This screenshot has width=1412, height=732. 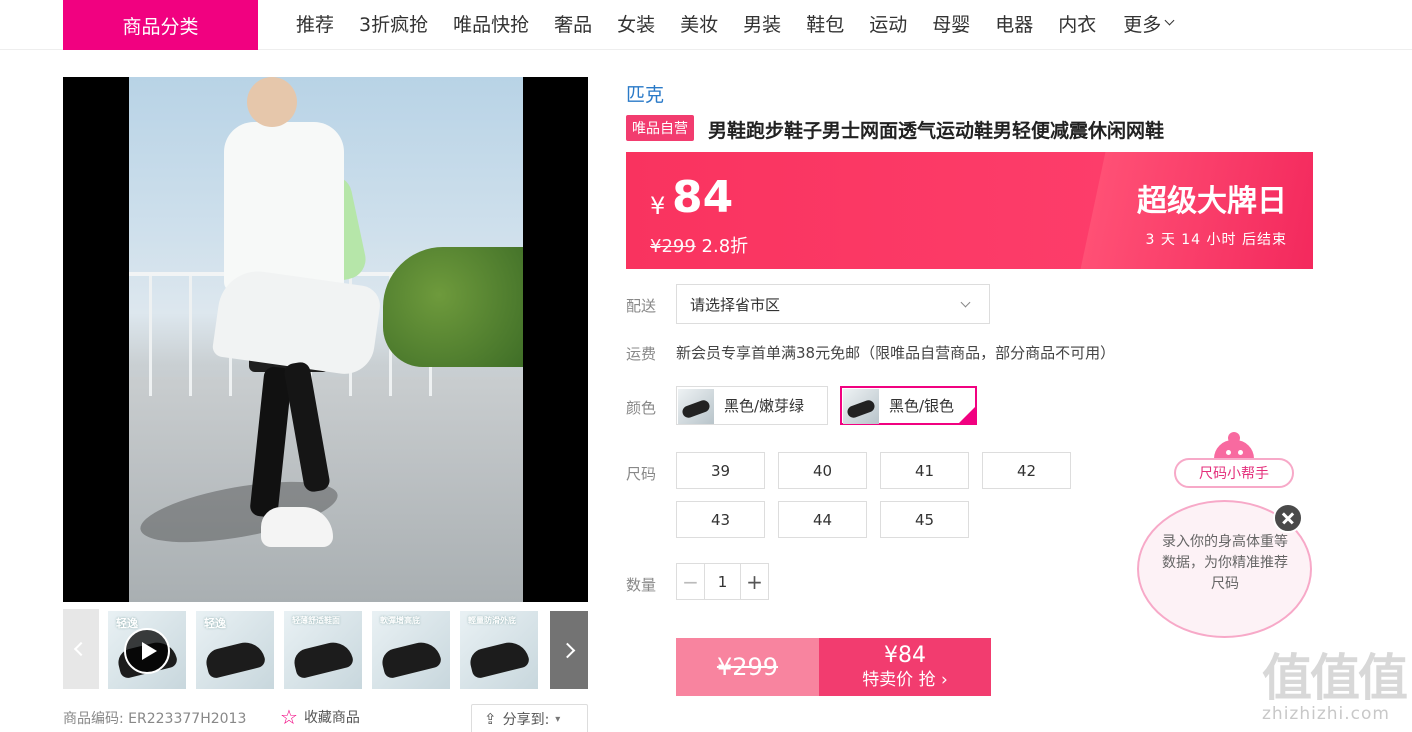 What do you see at coordinates (641, 585) in the screenshot?
I see `quantity-label: 数量` at bounding box center [641, 585].